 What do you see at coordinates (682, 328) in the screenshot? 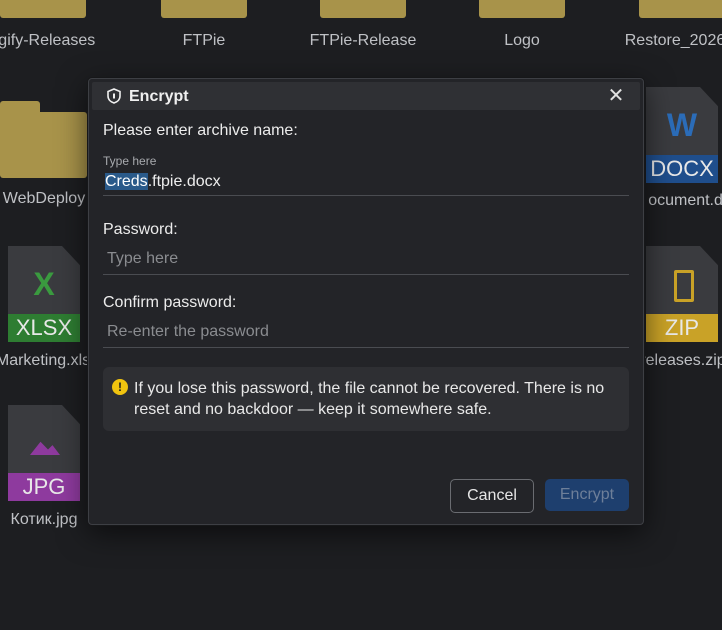
I see `zip-badge: ZIP` at bounding box center [682, 328].